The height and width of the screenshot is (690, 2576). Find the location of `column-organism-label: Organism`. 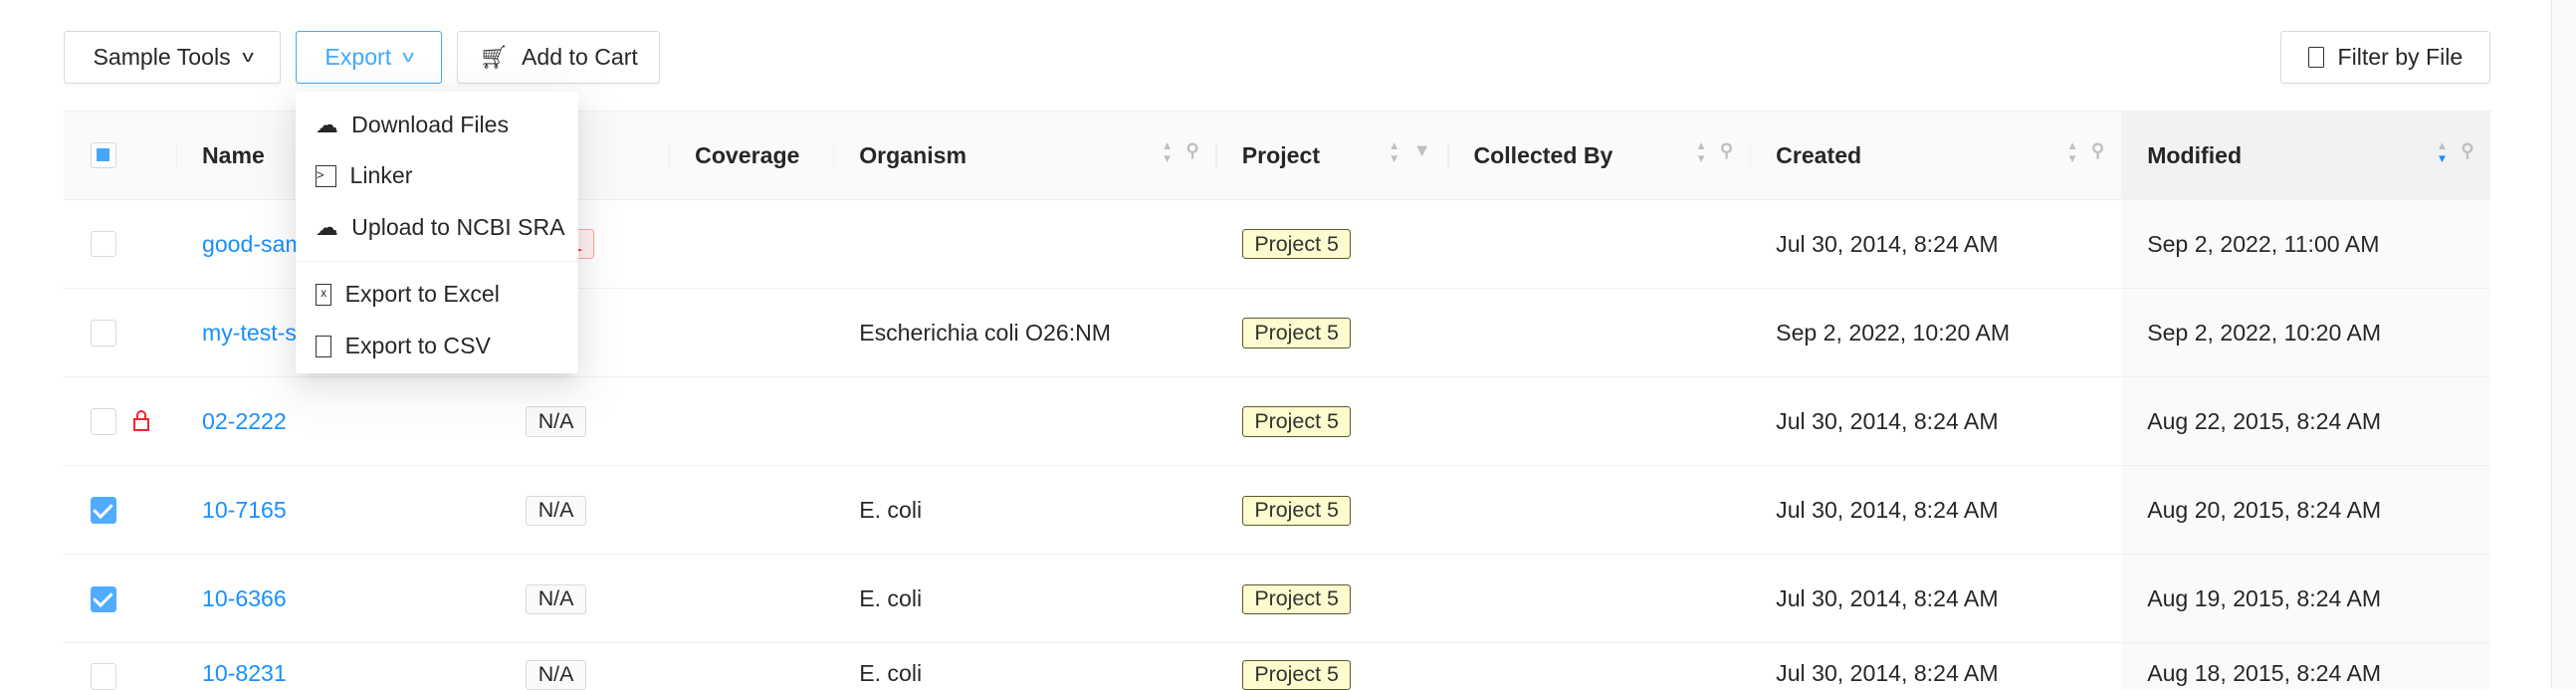

column-organism-label: Organism is located at coordinates (912, 154).